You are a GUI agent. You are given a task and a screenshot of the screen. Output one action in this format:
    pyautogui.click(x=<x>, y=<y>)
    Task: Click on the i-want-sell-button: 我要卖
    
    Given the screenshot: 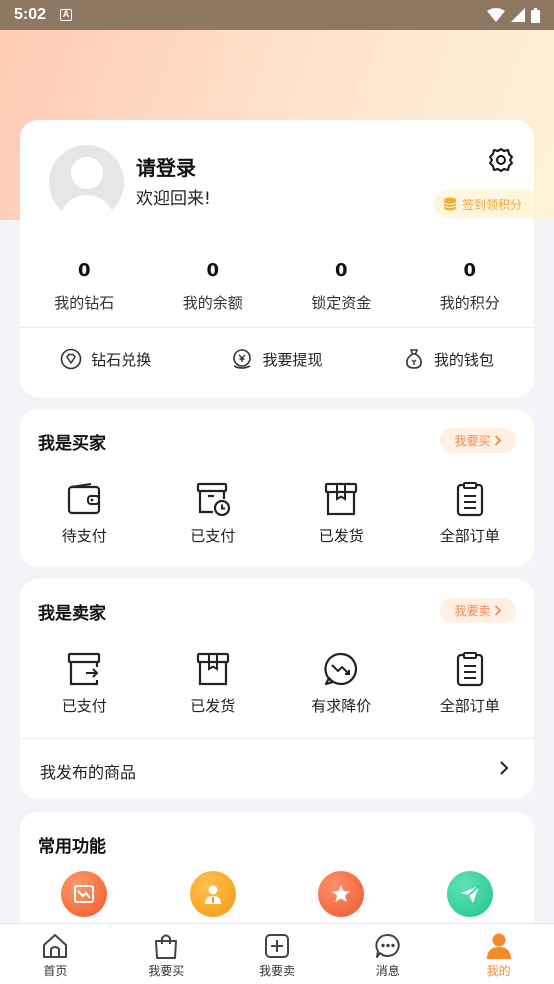 What is the action you would take?
    pyautogui.click(x=478, y=610)
    